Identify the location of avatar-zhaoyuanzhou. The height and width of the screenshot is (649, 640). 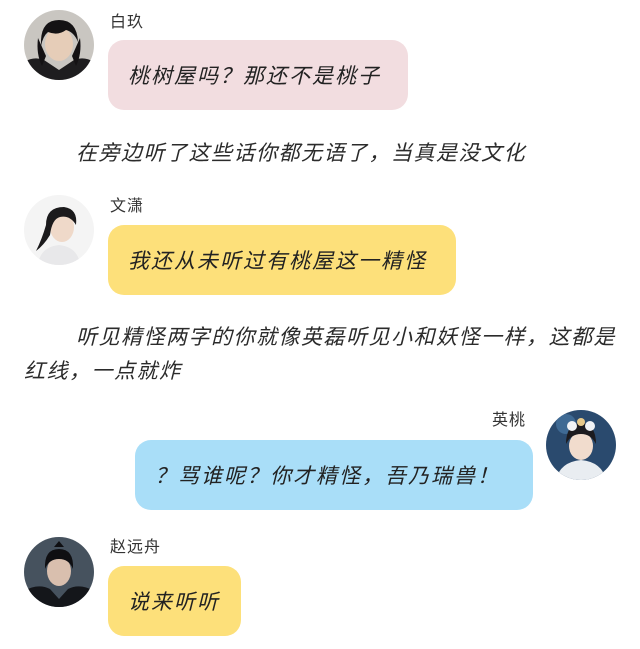
(59, 572).